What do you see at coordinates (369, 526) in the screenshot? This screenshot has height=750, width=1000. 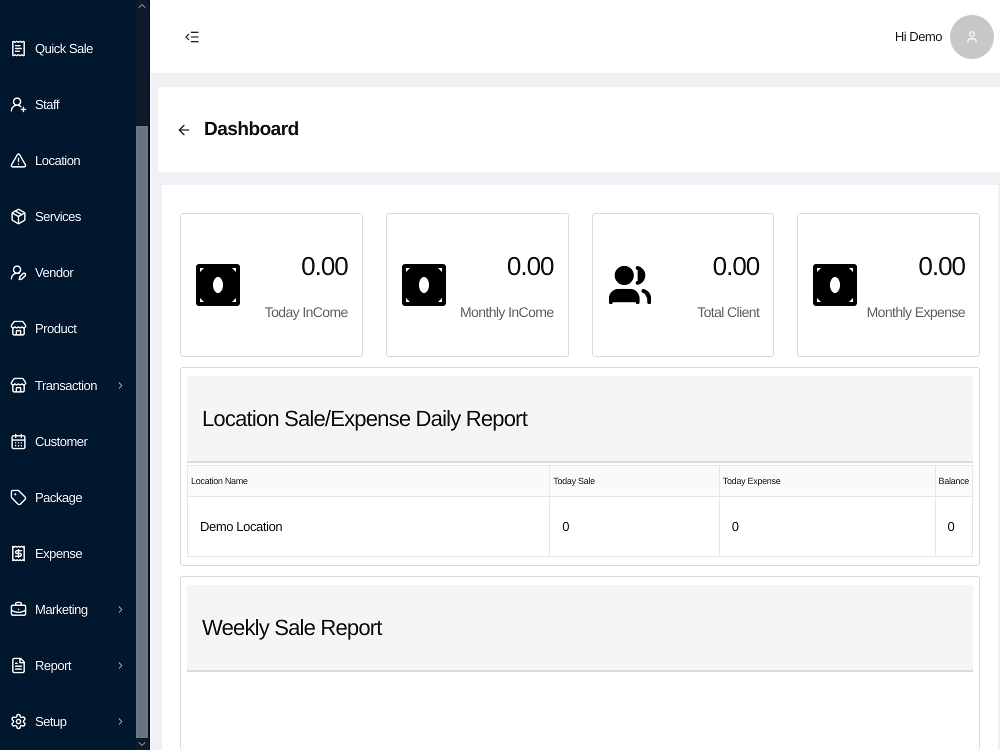 I see `table-cell: Demo Location` at bounding box center [369, 526].